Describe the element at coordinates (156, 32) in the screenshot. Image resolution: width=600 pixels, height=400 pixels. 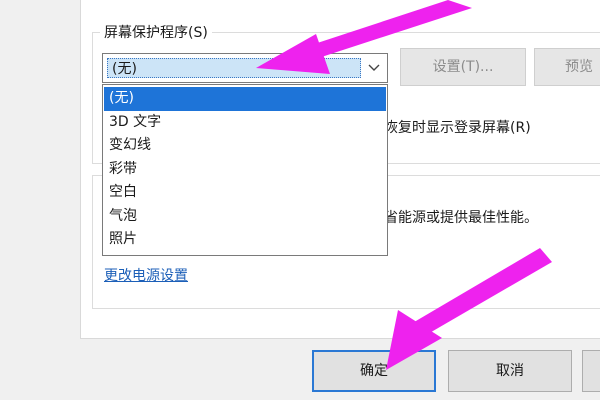
I see `screensaver-group-title: 屏幕保护程序(S)` at that location.